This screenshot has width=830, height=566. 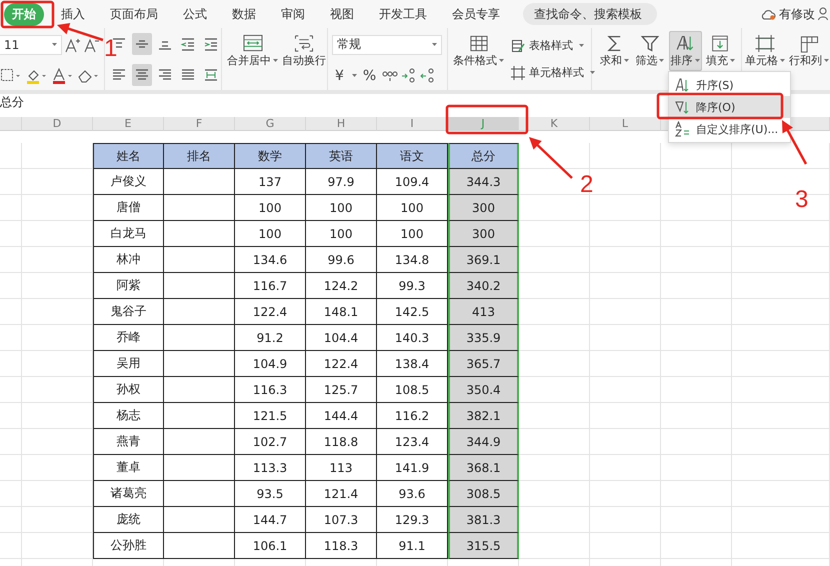 What do you see at coordinates (88, 76) in the screenshot?
I see `eraser-icon` at bounding box center [88, 76].